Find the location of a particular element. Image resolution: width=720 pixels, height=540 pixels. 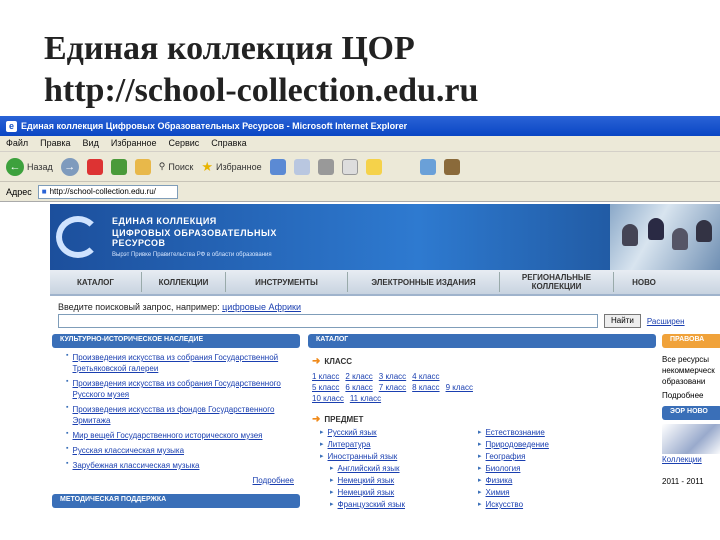

subject-item: ▸ Биология is located at coordinates (563, 469).